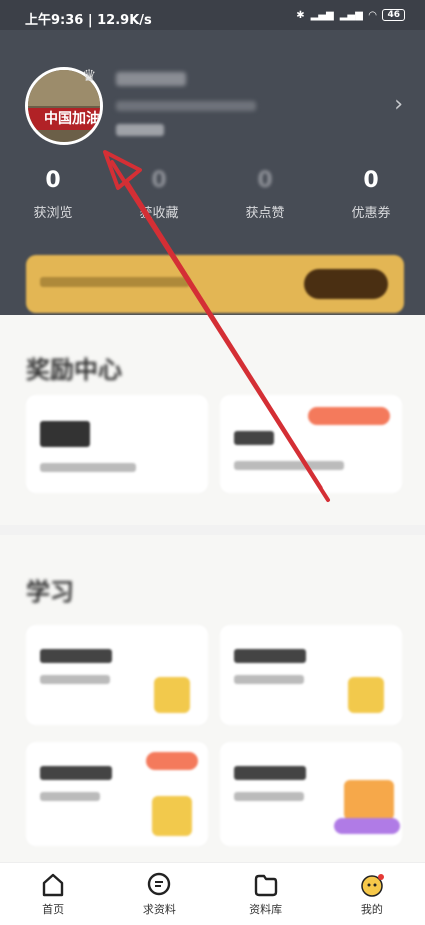 The width and height of the screenshot is (425, 925). I want to click on nav-request: 求资料, so click(159, 894).